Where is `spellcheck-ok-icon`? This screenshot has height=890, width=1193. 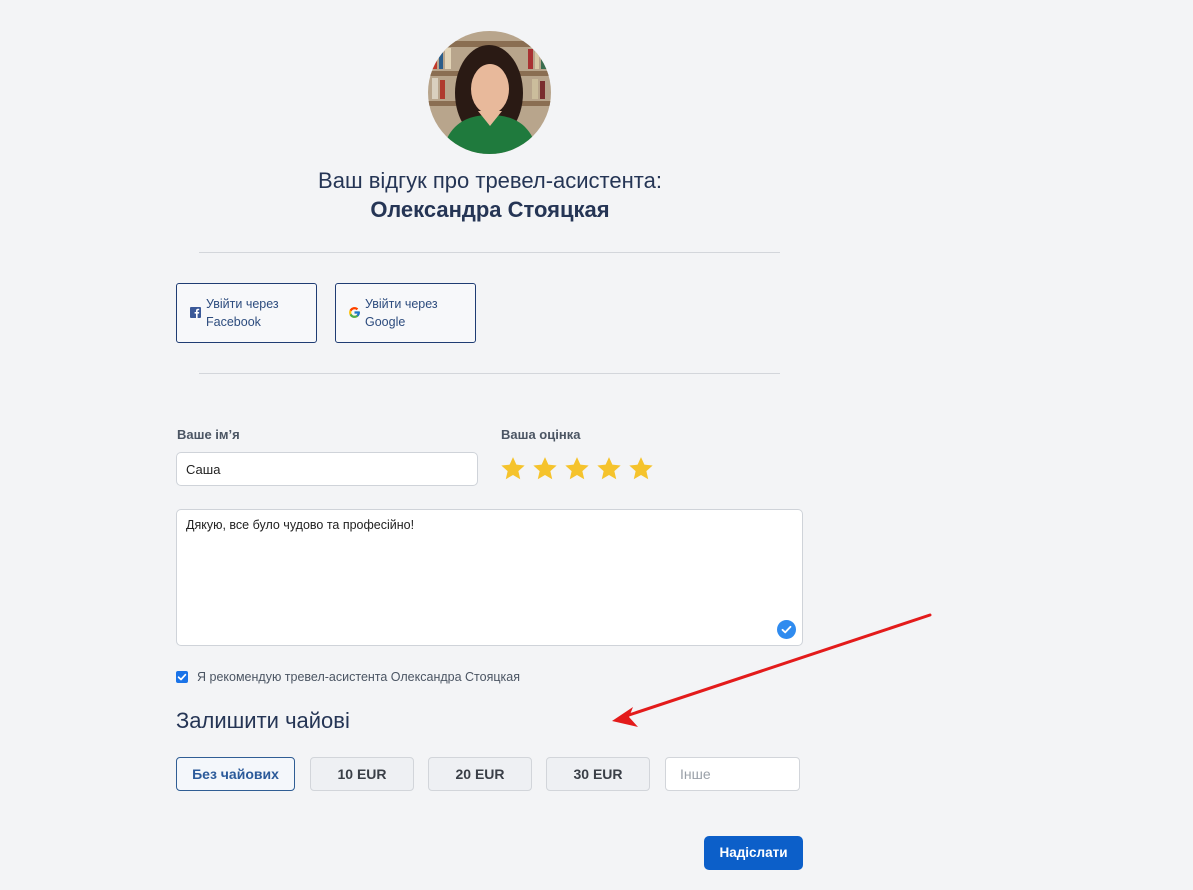 spellcheck-ok-icon is located at coordinates (786, 629).